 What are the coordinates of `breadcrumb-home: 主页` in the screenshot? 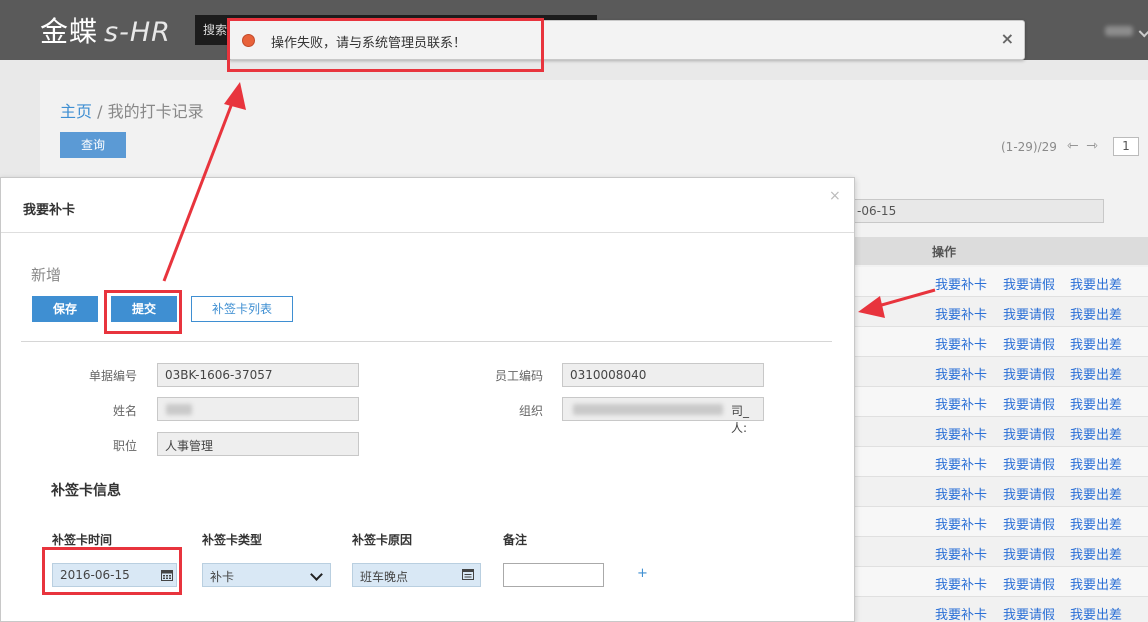 It's located at (76, 111).